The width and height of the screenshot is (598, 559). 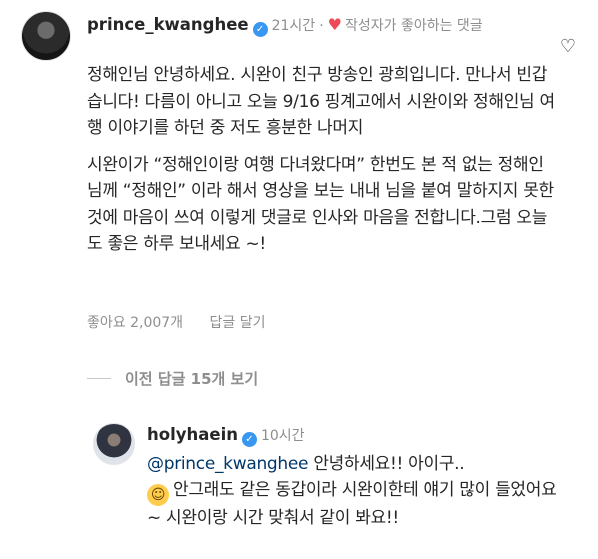 I want to click on divider-line, so click(x=99, y=378).